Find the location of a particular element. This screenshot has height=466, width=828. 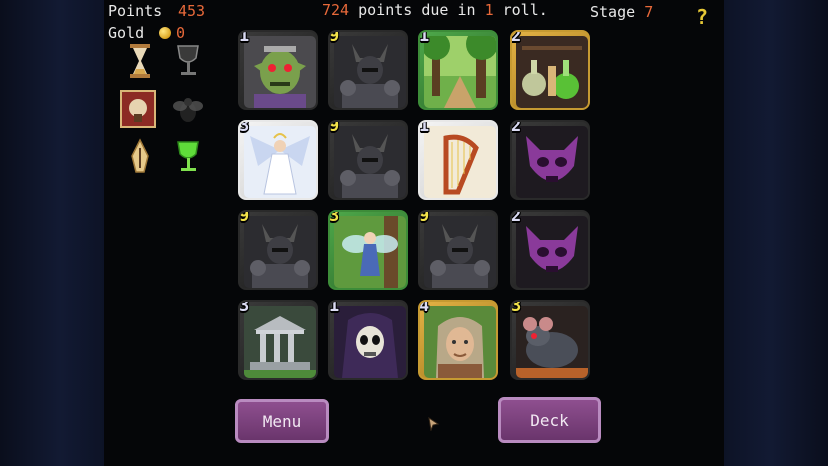

due-end: roll. is located at coordinates (520, 10).